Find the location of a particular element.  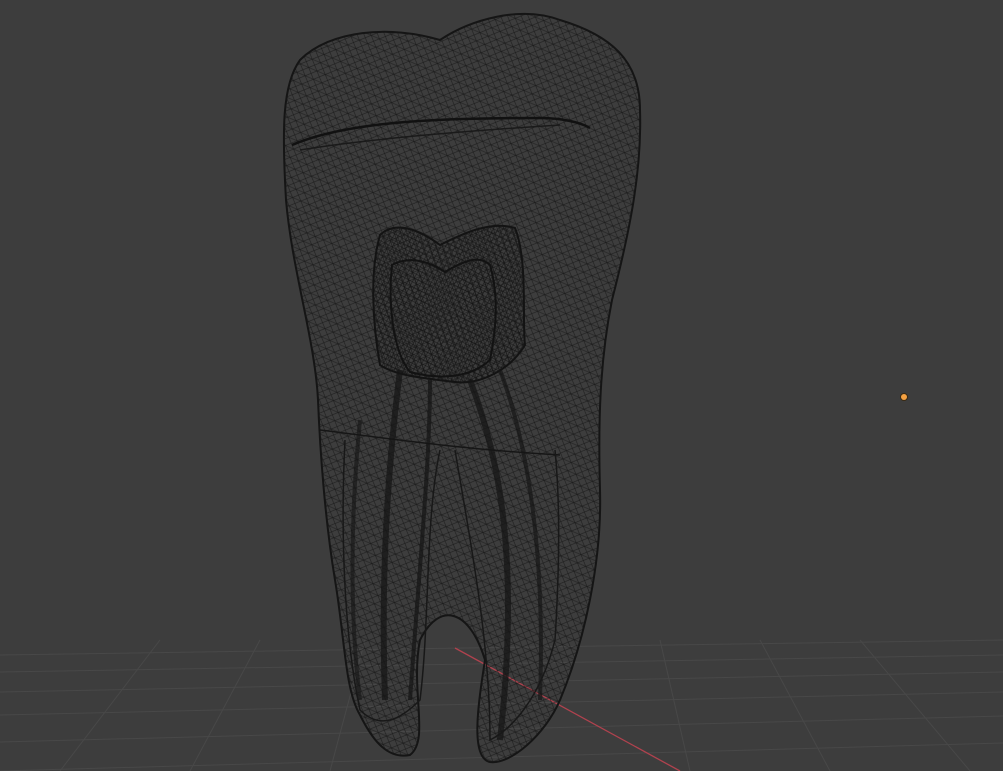

light-origin-point is located at coordinates (904, 397).